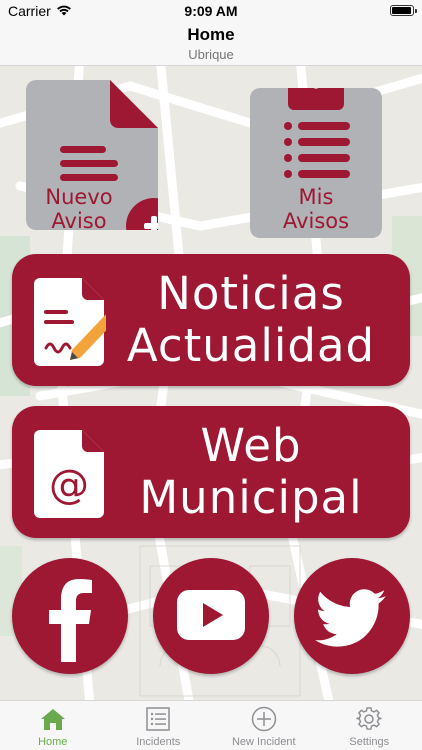 This screenshot has height=750, width=422. What do you see at coordinates (70, 322) in the screenshot?
I see `document-edit-icon` at bounding box center [70, 322].